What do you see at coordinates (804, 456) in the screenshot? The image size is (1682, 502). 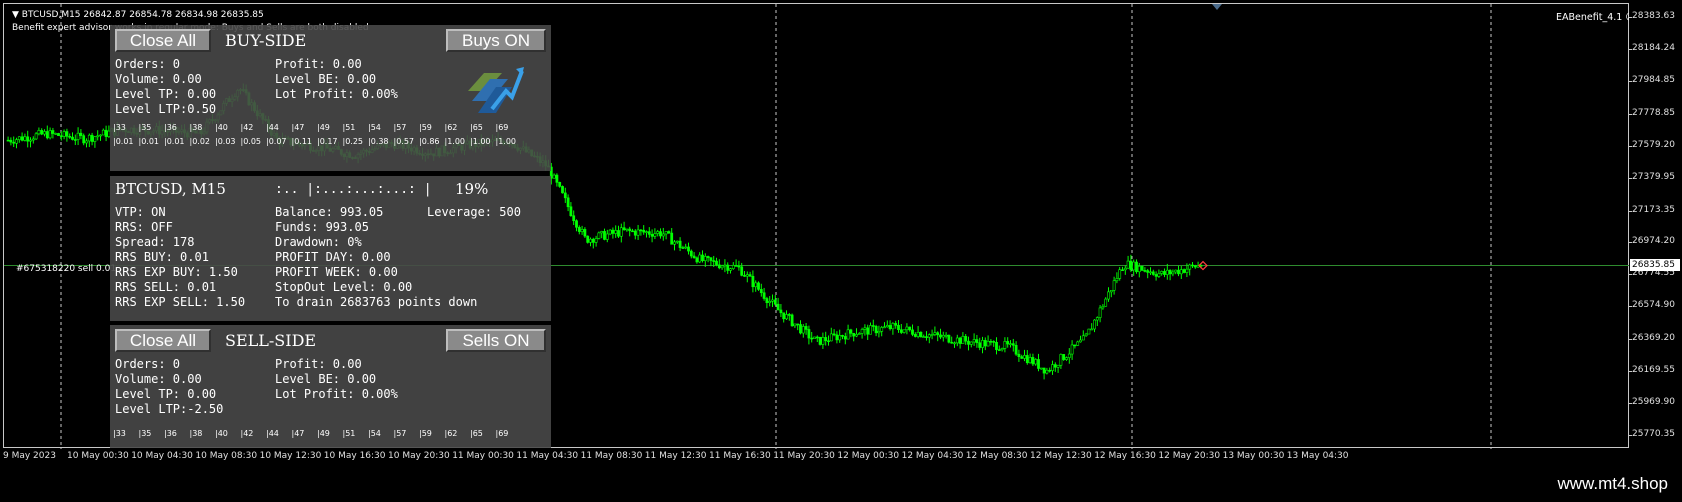 I see `time-tick-label: 11 May 20:30` at bounding box center [804, 456].